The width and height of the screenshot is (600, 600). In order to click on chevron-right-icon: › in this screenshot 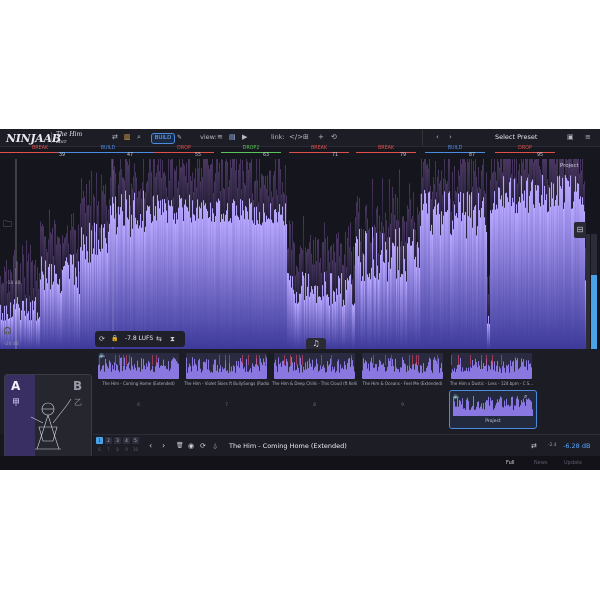, I will do `click(450, 137)`.